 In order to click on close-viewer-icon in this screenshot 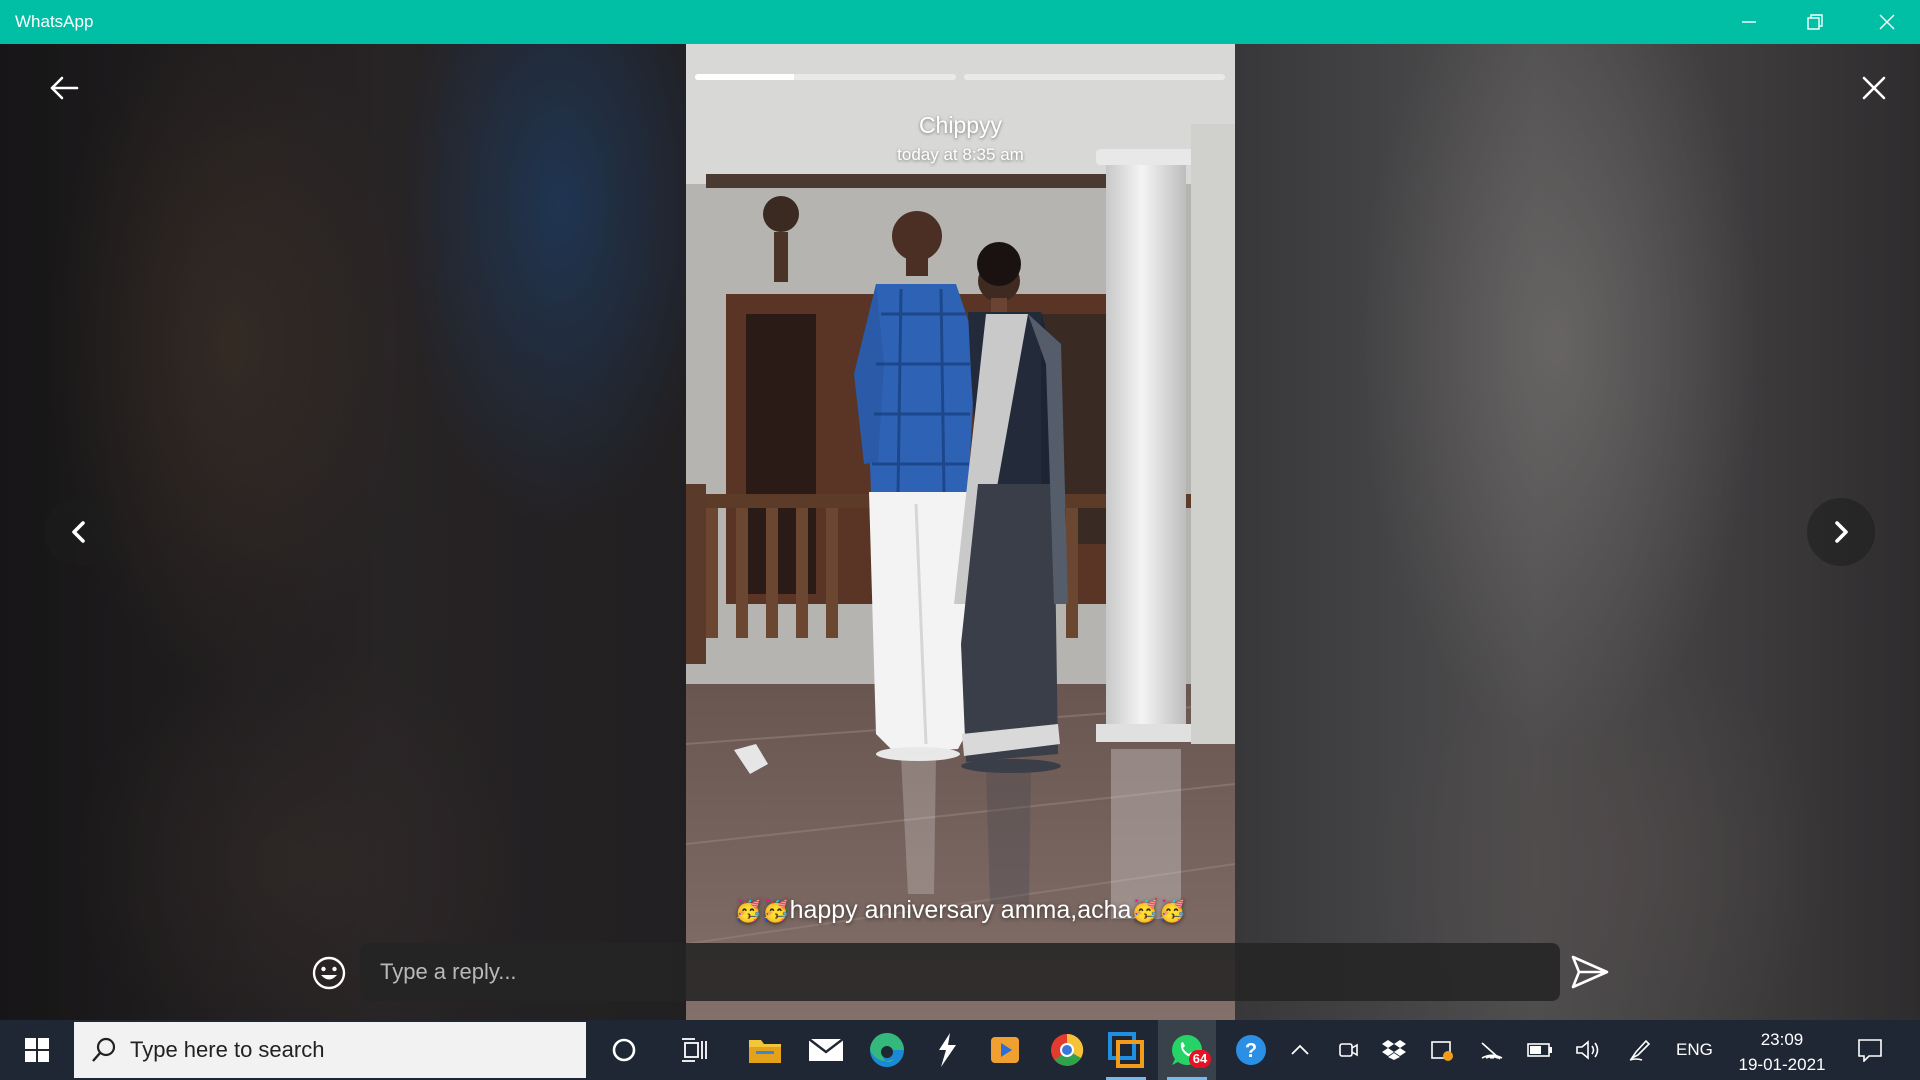, I will do `click(1874, 88)`.